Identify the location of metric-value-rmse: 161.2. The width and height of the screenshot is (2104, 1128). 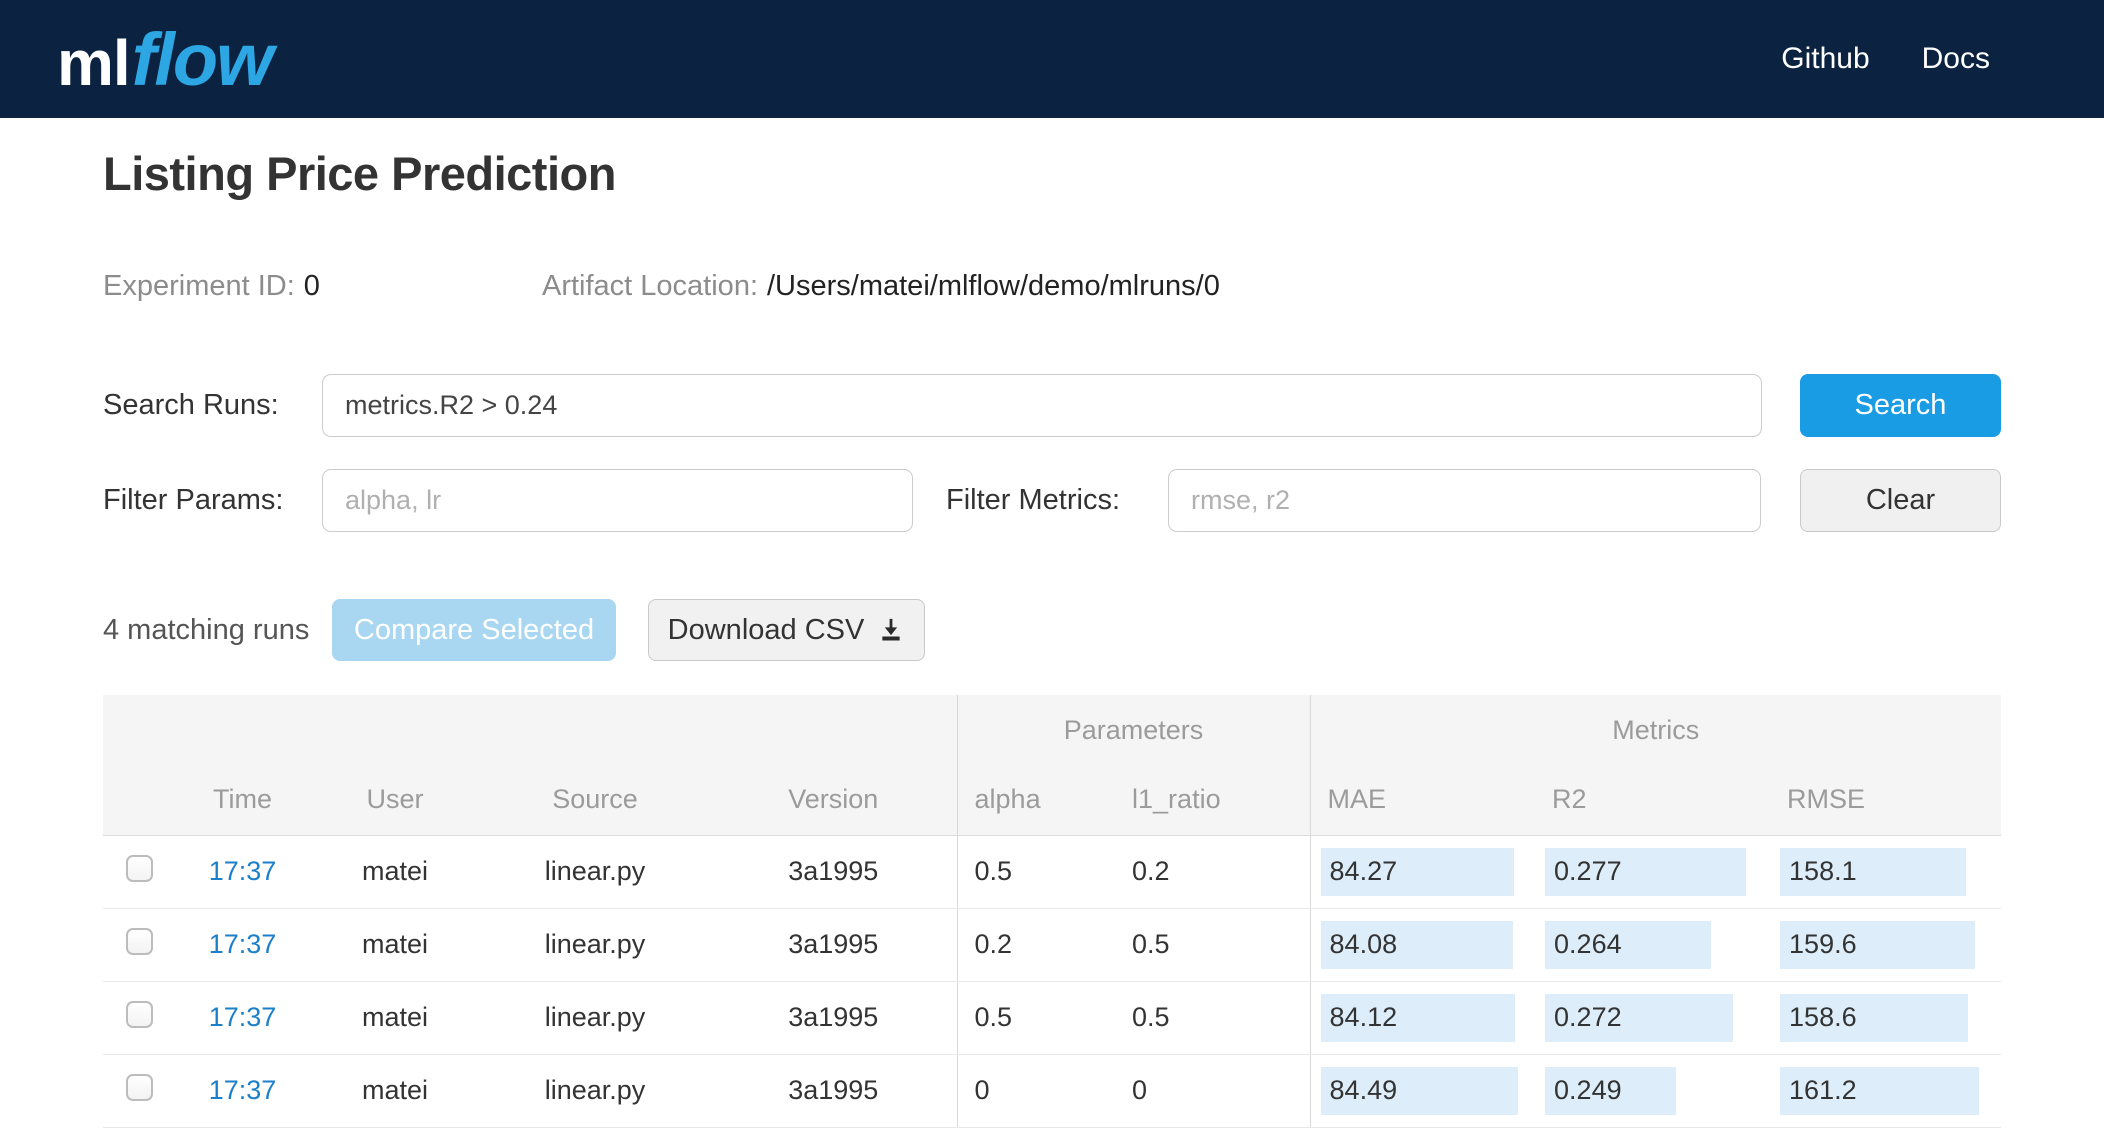
(1823, 1090).